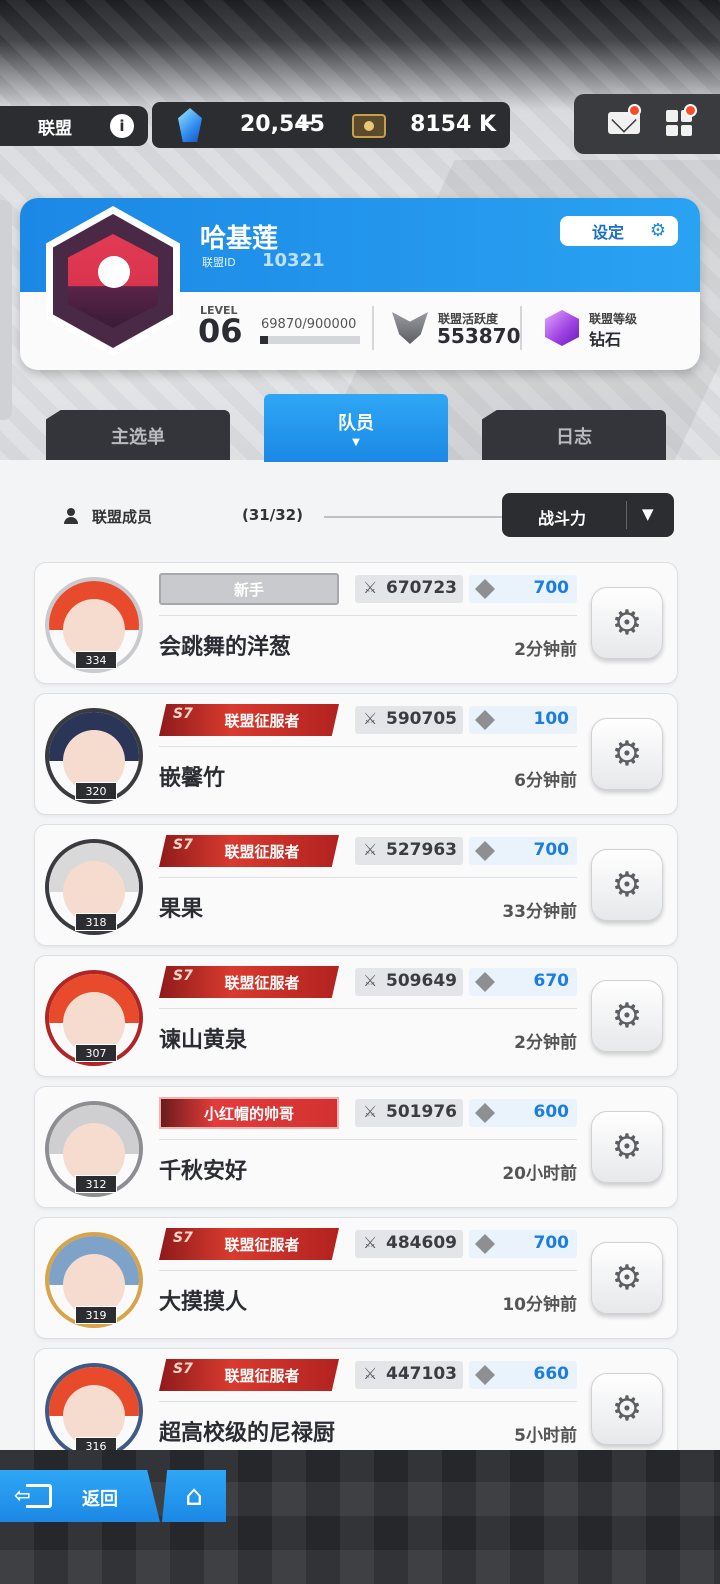 The image size is (720, 1584). Describe the element at coordinates (421, 850) in the screenshot. I see `member-power: 527963` at that location.